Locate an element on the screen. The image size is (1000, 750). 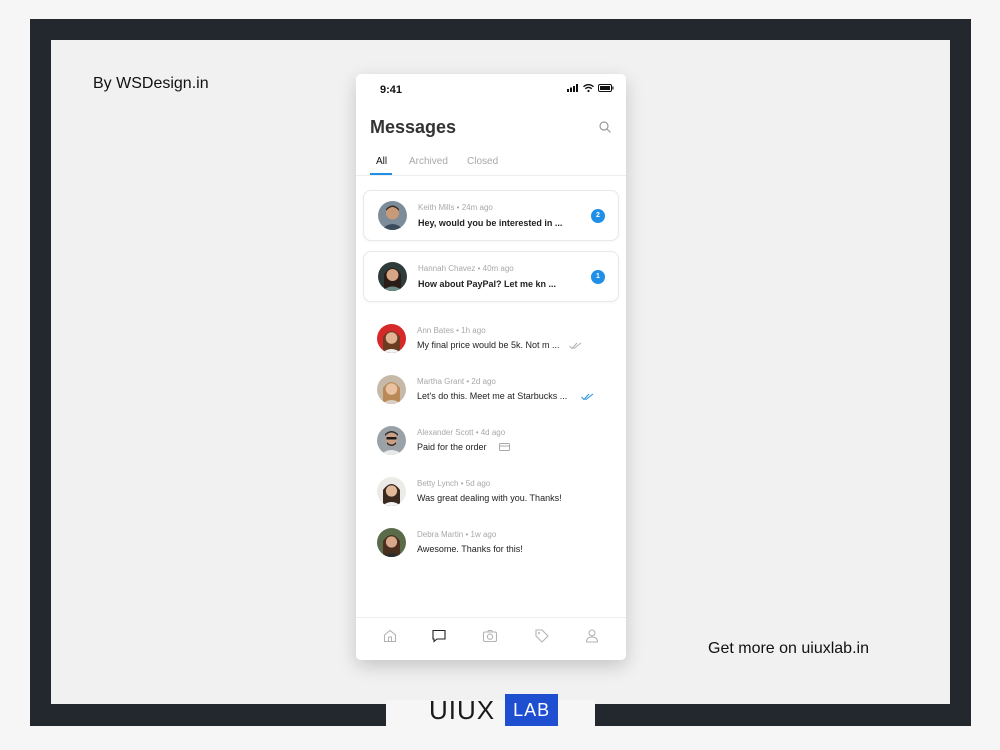
bottom-navigation is located at coordinates (491, 638).